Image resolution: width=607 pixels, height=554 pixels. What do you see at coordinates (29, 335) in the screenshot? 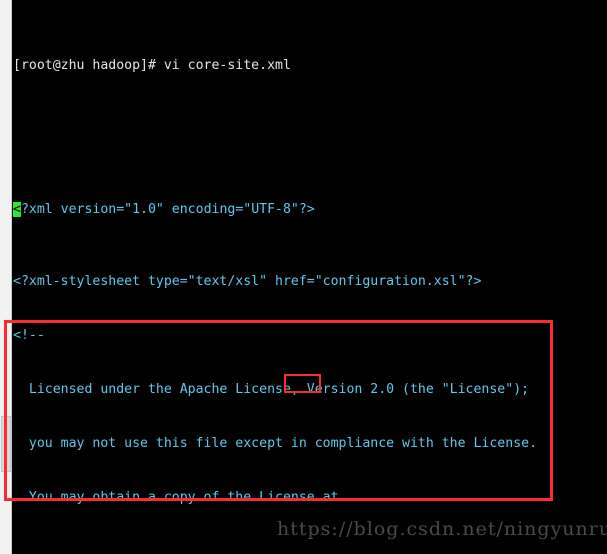
I see `xml-line-comment-open: <!--` at bounding box center [29, 335].